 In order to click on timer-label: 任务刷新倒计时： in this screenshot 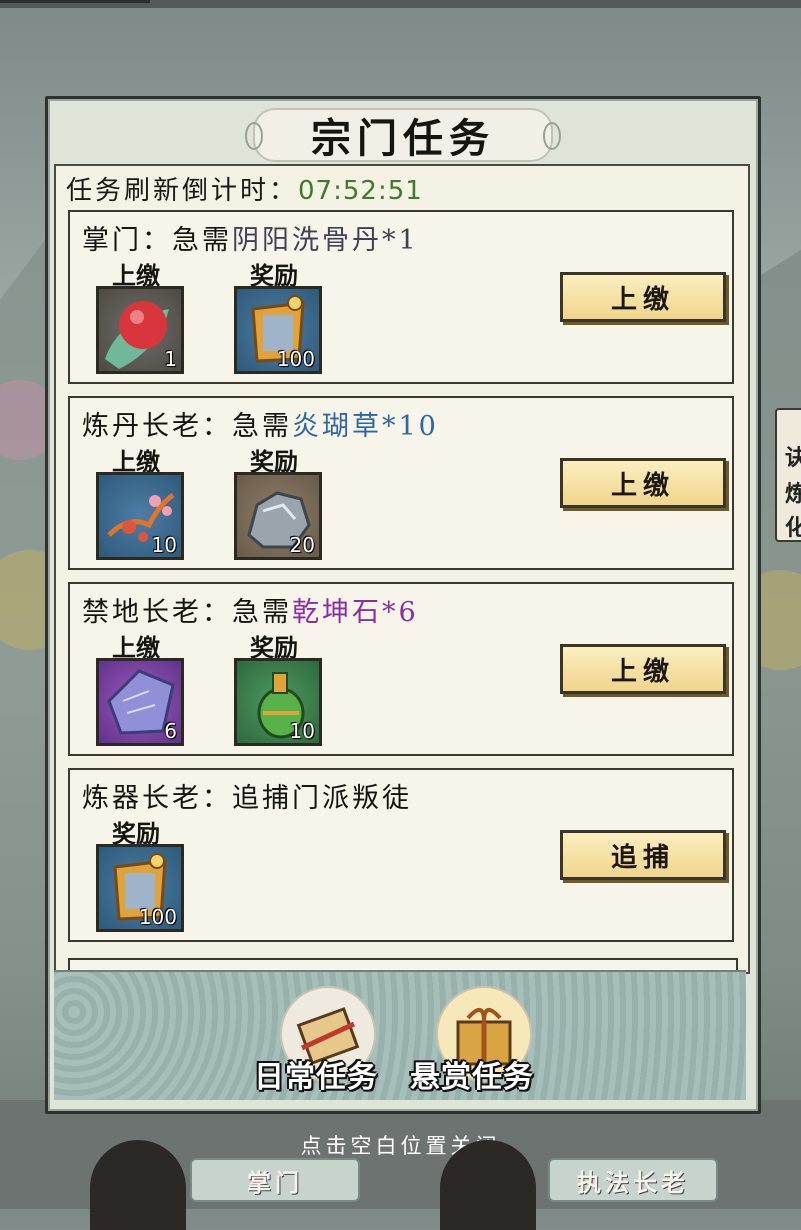, I will do `click(182, 191)`.